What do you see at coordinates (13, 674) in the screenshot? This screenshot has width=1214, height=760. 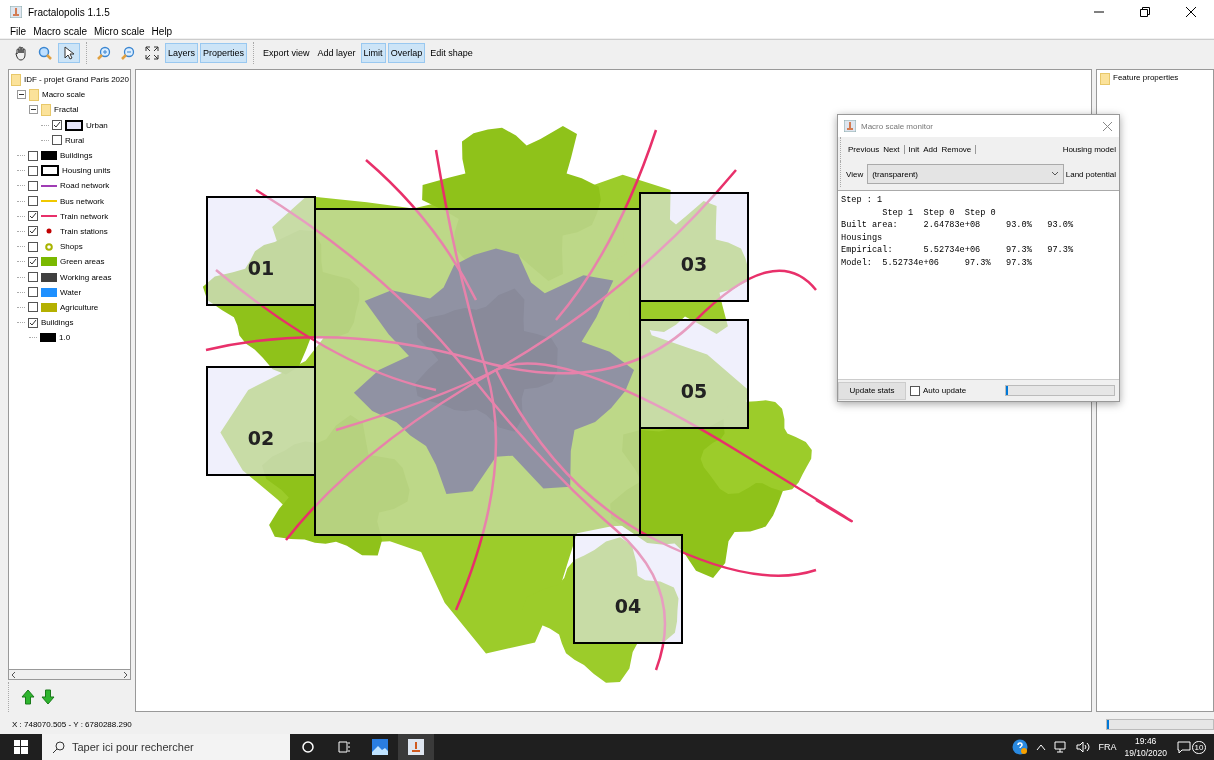 I see `chevron-left-icon` at bounding box center [13, 674].